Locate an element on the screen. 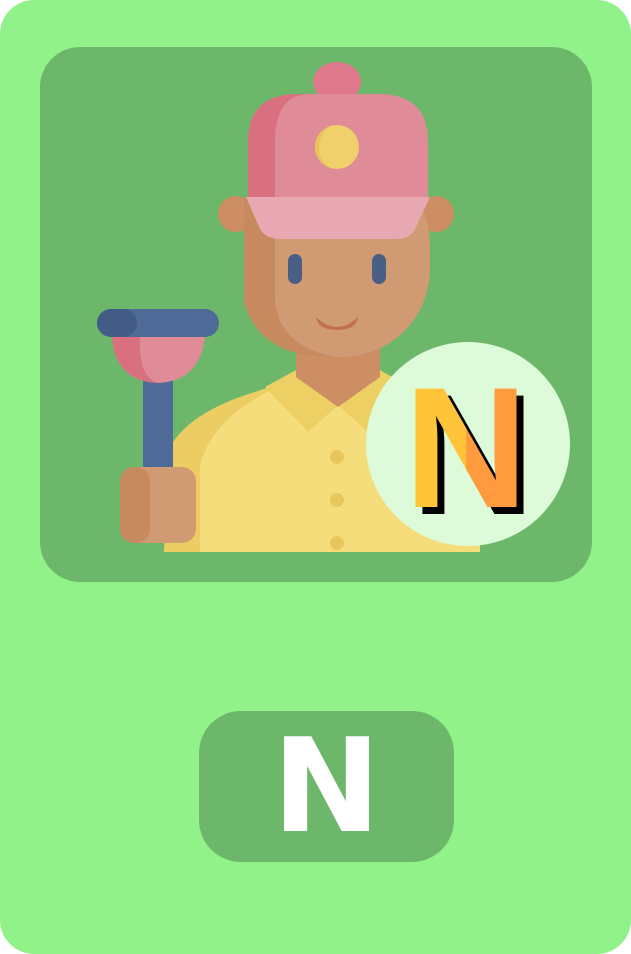 Image resolution: width=631 pixels, height=954 pixels. letter-label: N is located at coordinates (326, 786).